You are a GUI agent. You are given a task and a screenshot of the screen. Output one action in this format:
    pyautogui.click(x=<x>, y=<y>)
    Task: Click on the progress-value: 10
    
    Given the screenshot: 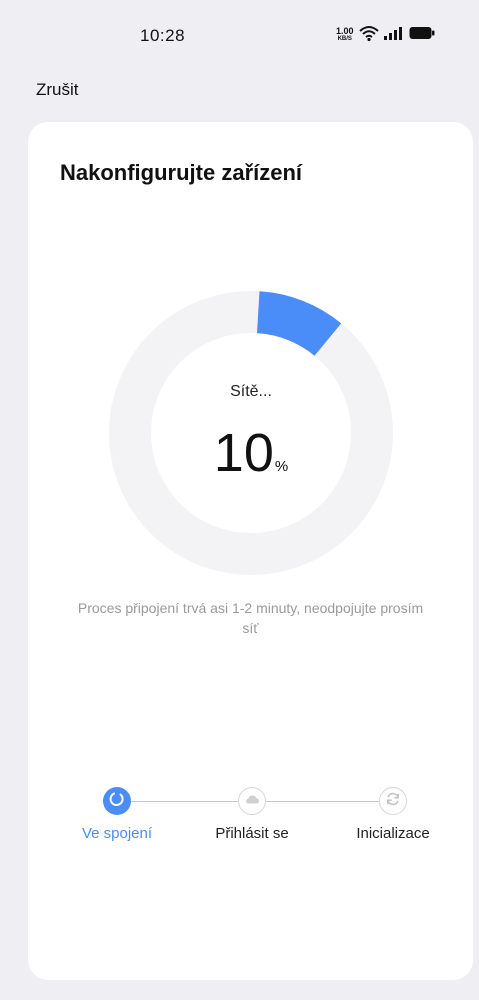 What is the action you would take?
    pyautogui.click(x=243, y=453)
    